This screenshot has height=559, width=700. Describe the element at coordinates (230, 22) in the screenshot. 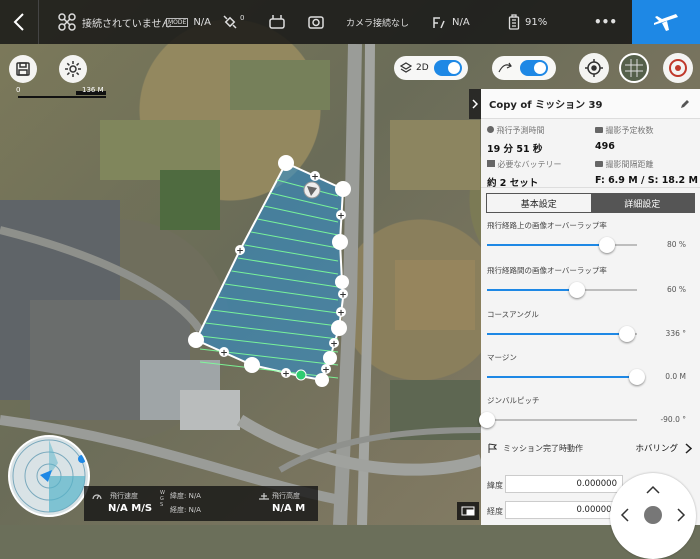

I see `satellite-icon` at that location.